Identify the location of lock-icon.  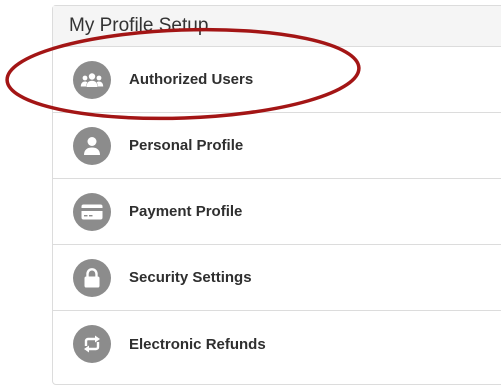
(92, 277).